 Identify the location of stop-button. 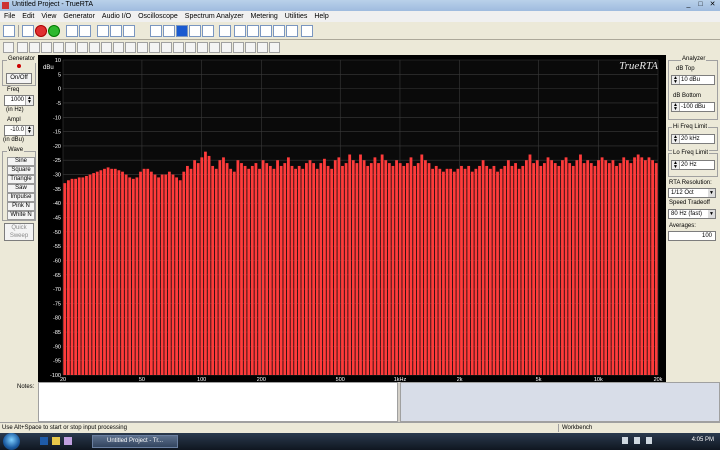
(41, 31).